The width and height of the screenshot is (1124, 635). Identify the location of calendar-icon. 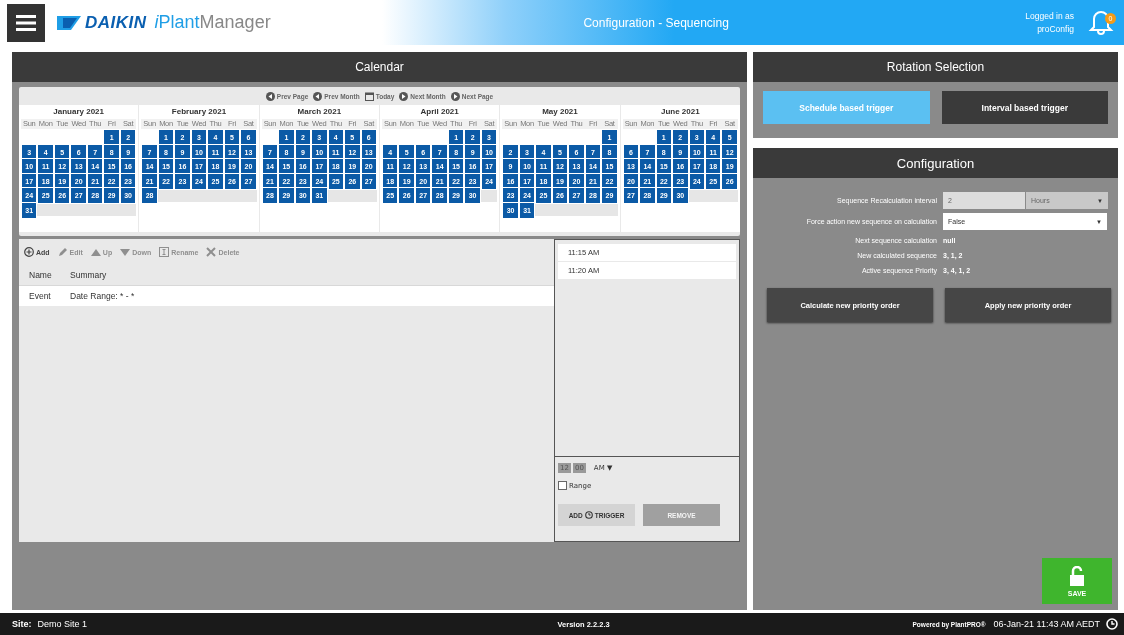
(369, 96).